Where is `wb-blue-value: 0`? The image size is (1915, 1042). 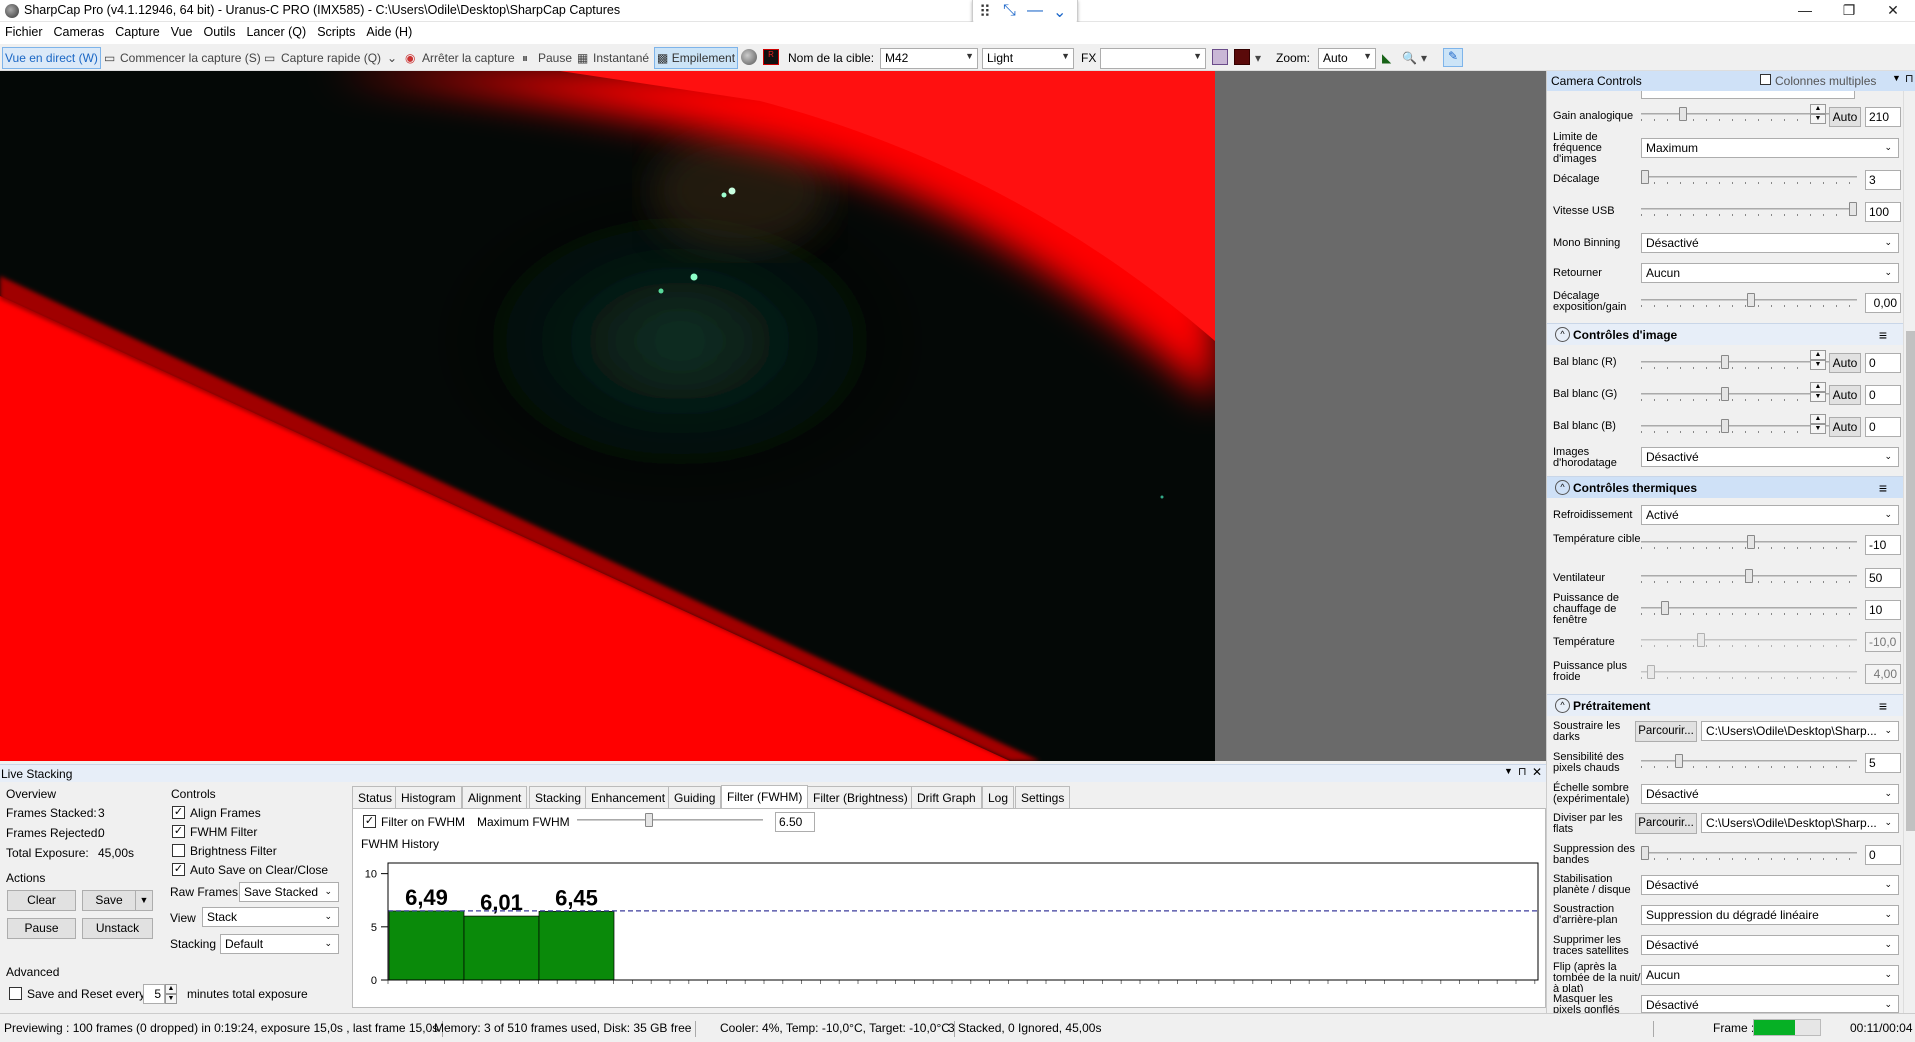 wb-blue-value: 0 is located at coordinates (1883, 427).